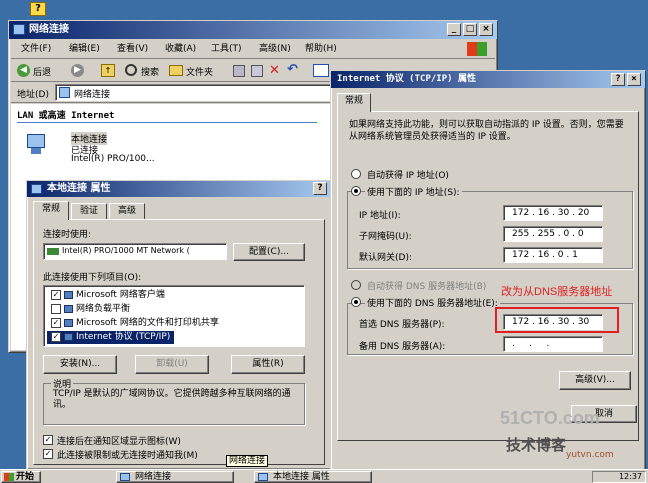 This screenshot has height=483, width=648. What do you see at coordinates (239, 71) in the screenshot?
I see `move-to-icon` at bounding box center [239, 71].